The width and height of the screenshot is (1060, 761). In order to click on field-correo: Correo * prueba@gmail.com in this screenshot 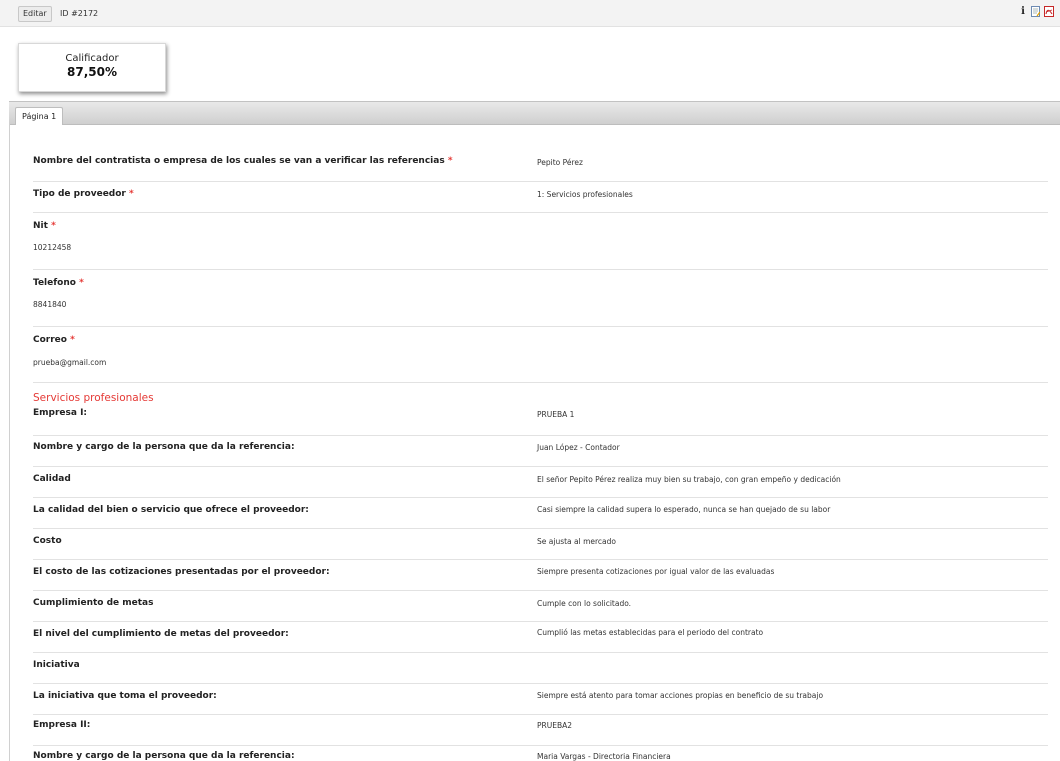, I will do `click(540, 354)`.